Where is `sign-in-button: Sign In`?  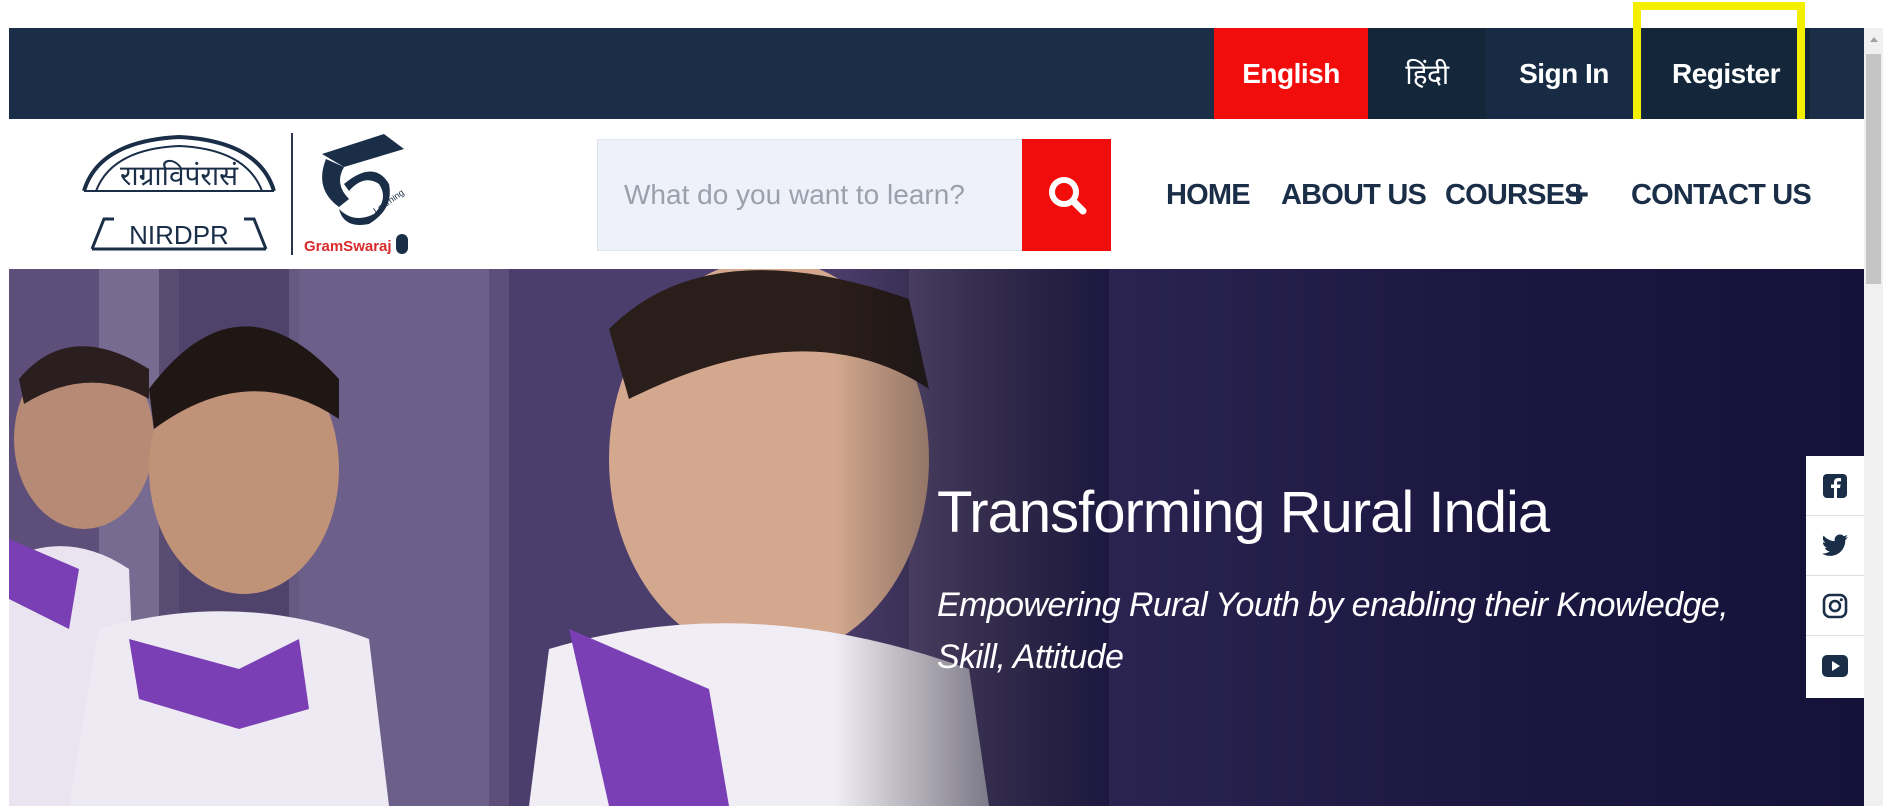 sign-in-button: Sign In is located at coordinates (1564, 73).